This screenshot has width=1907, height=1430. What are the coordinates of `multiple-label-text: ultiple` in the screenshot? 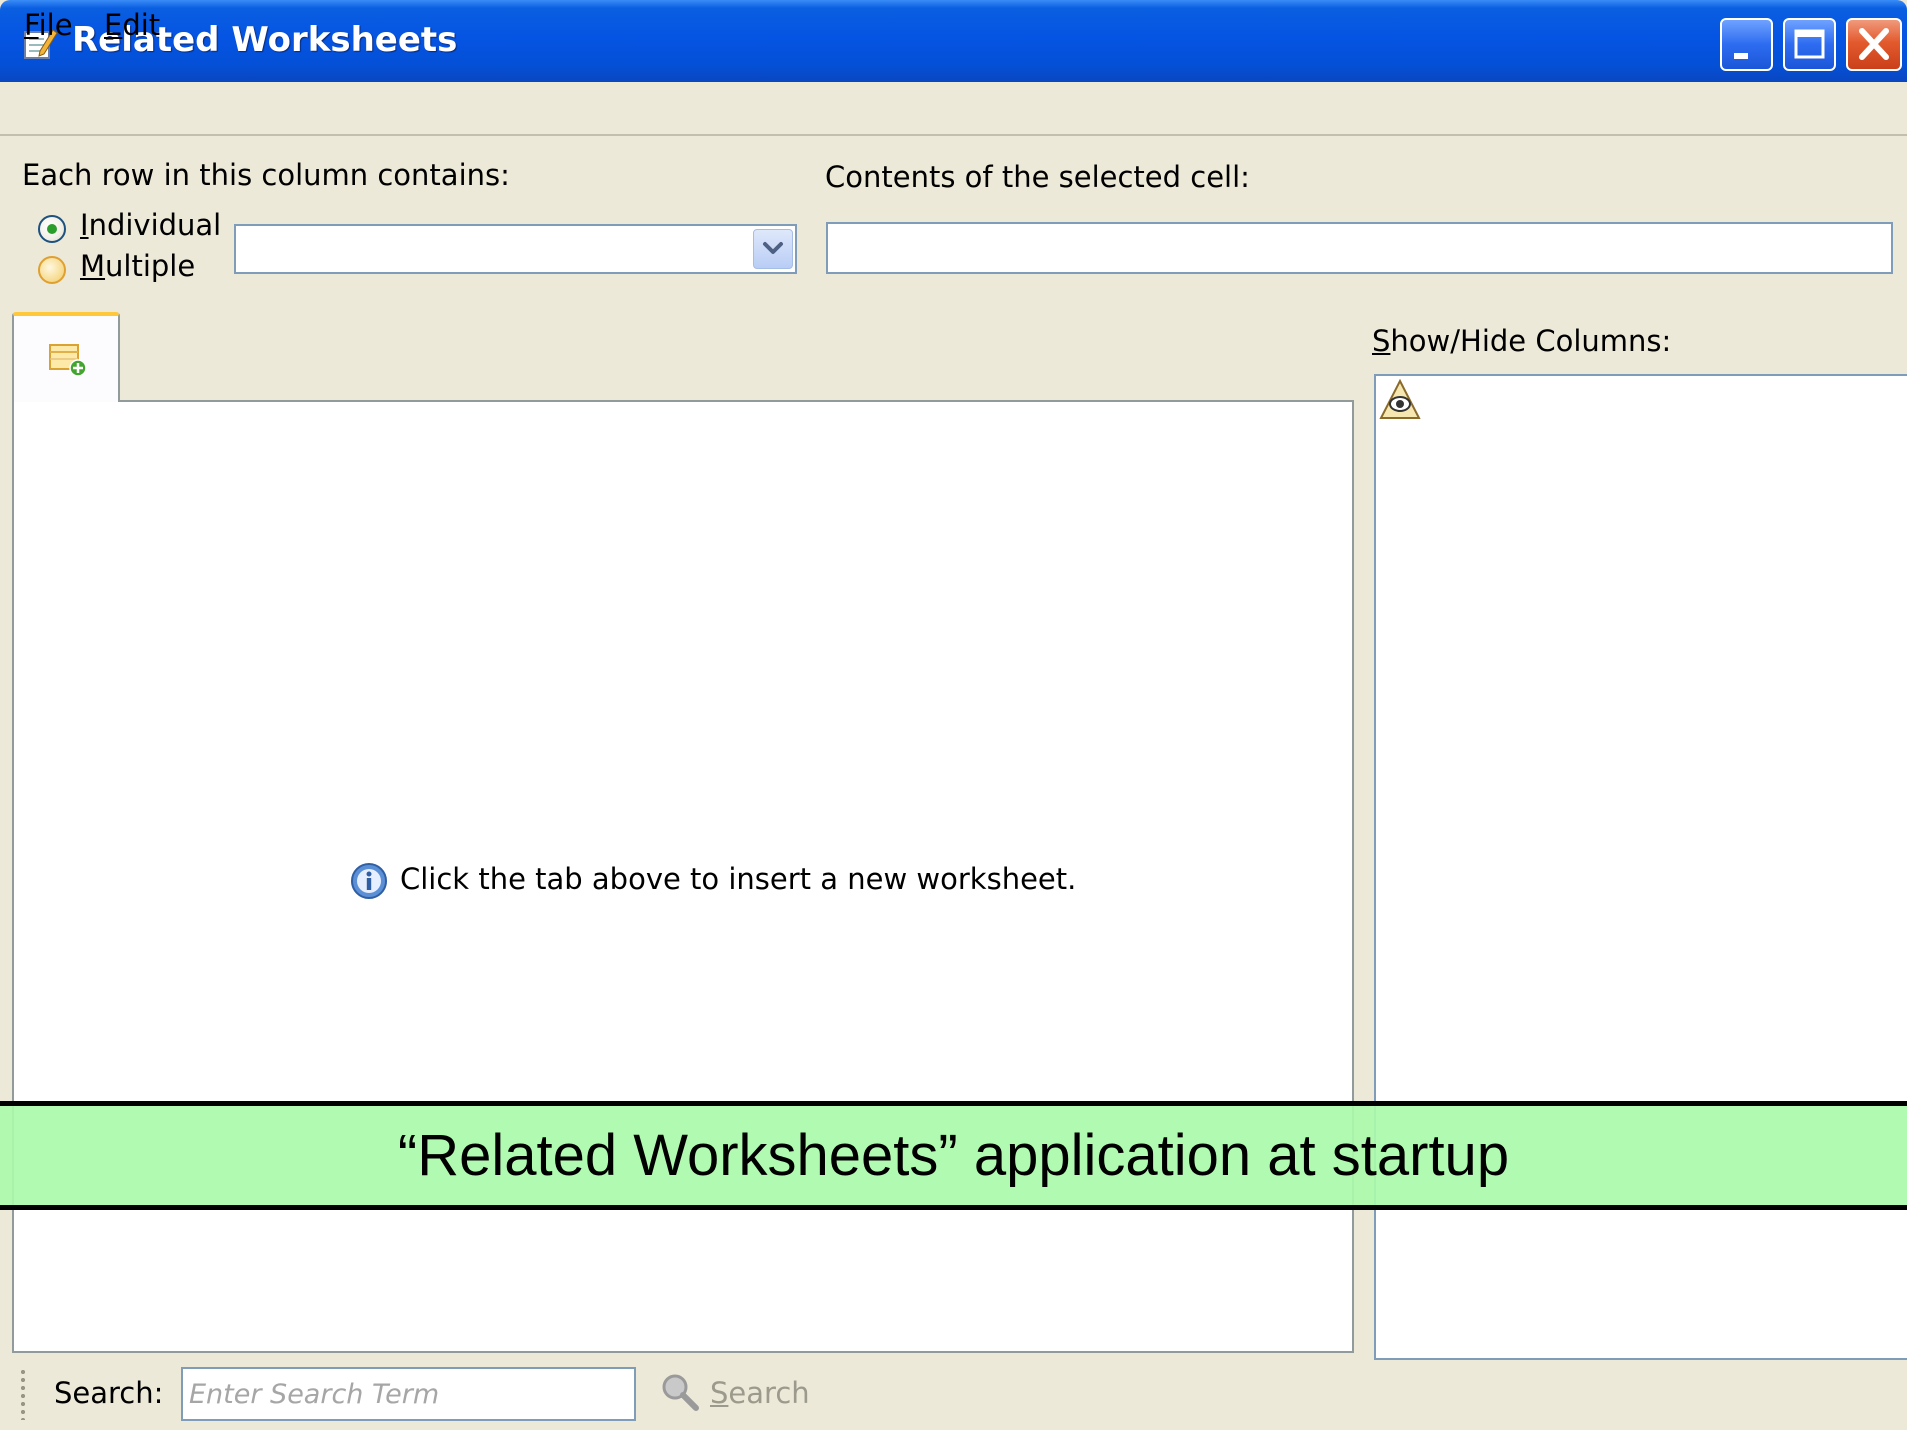 It's located at (150, 266).